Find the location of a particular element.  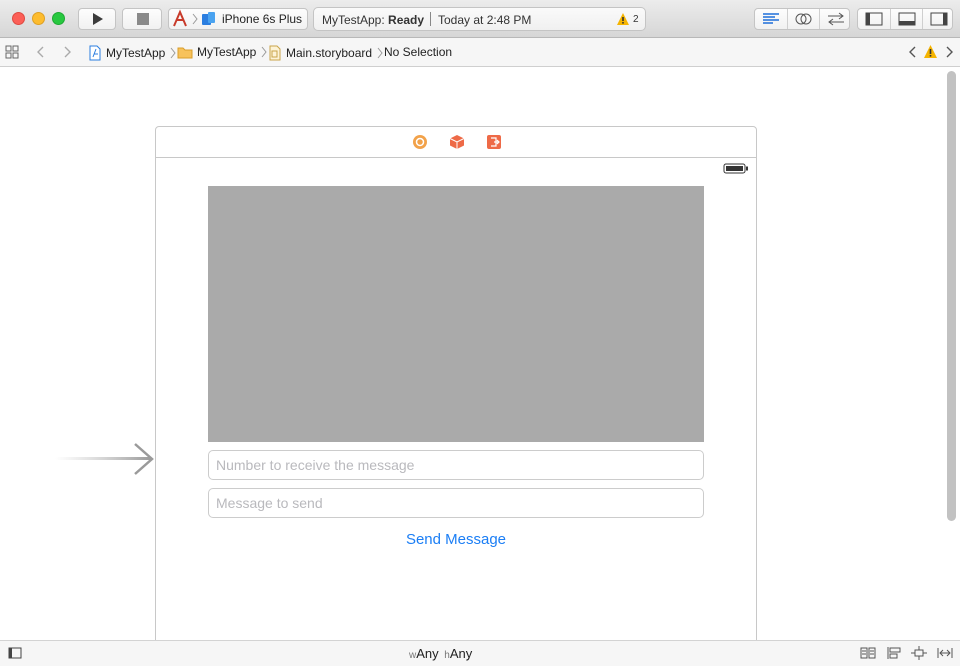

view-controller-icon is located at coordinates (420, 142).